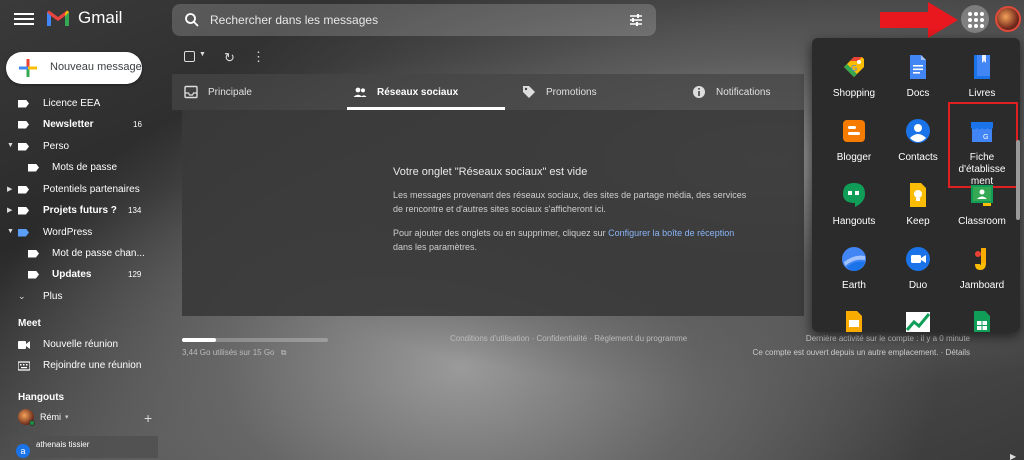  What do you see at coordinates (24, 365) in the screenshot?
I see `keyboard-icon` at bounding box center [24, 365].